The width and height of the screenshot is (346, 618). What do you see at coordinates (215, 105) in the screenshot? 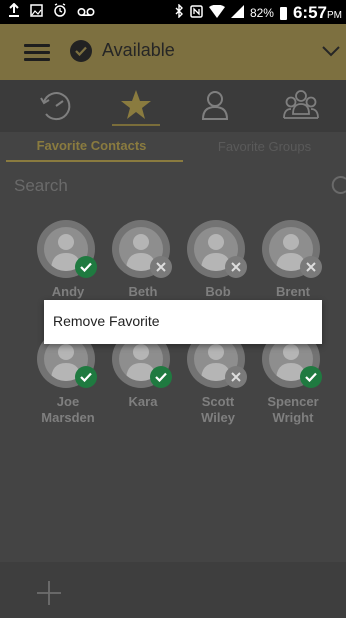
I see `person-icon` at bounding box center [215, 105].